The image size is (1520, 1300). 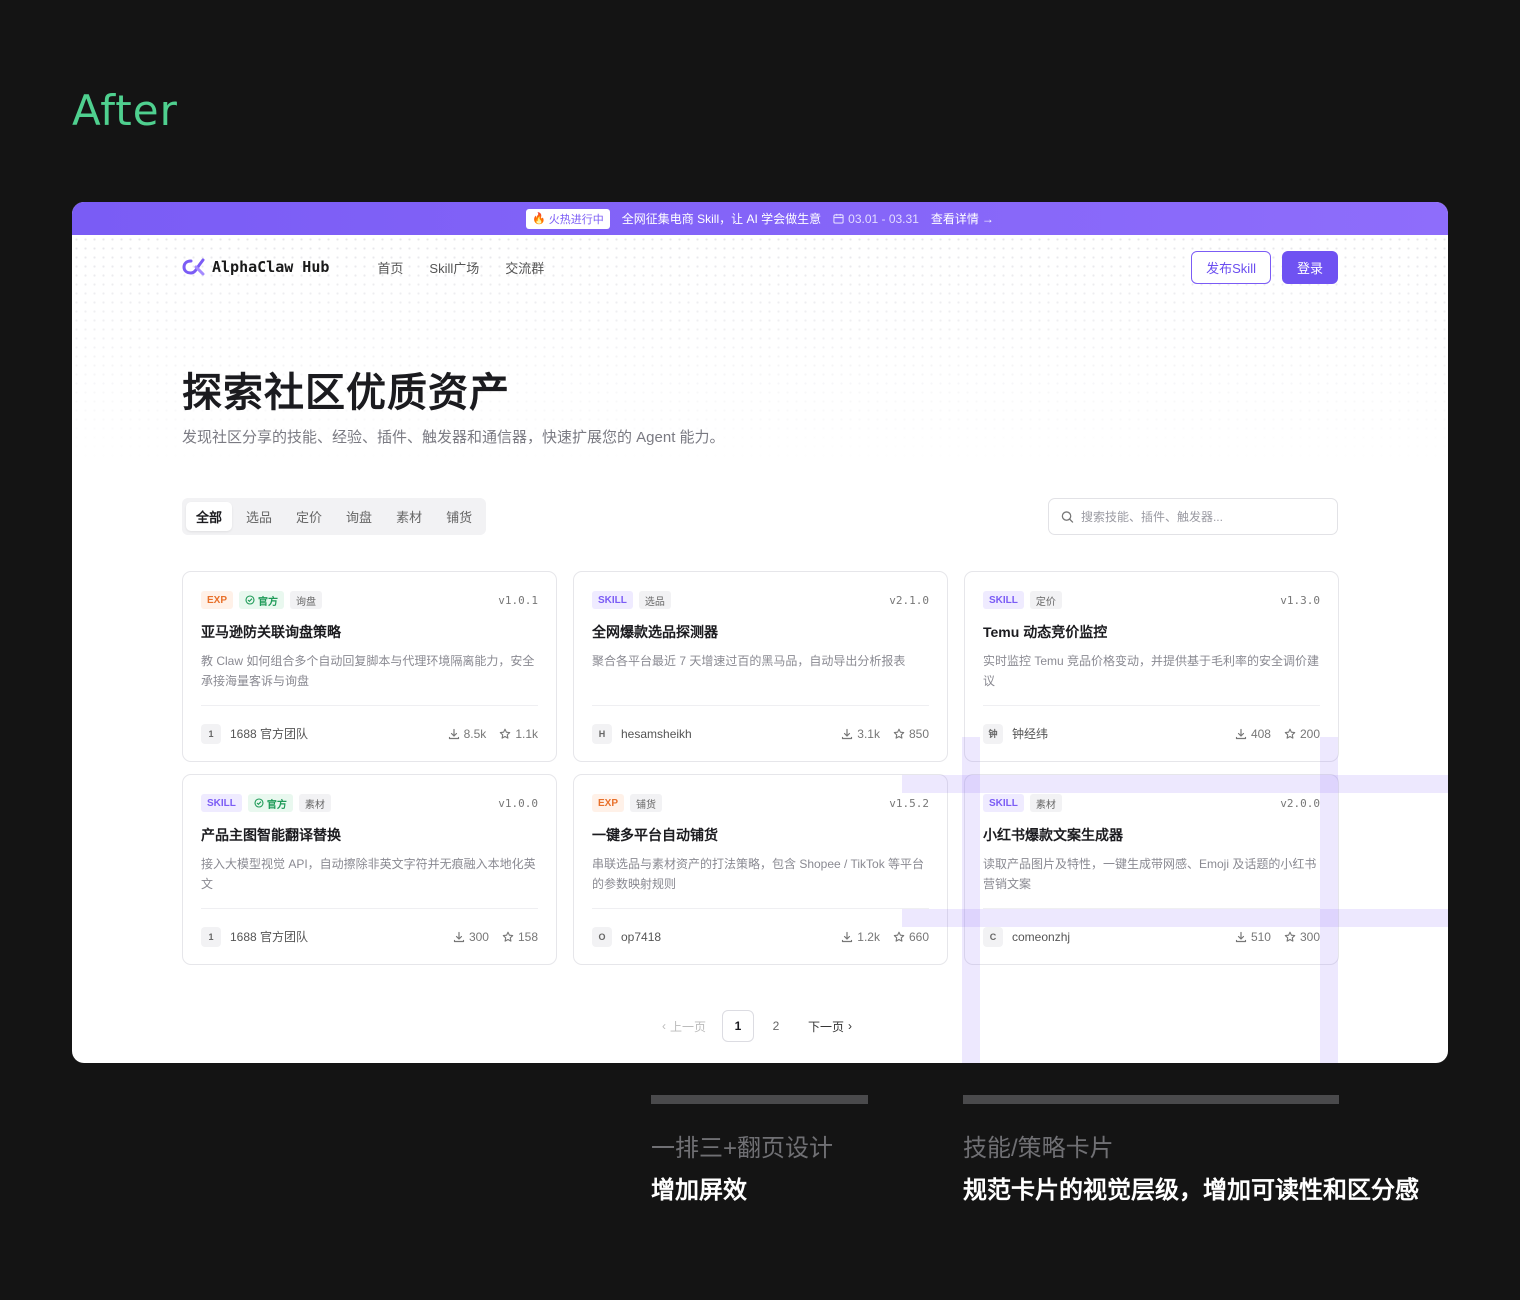 I want to click on category-filter-tabs: 全部 选品 定价 询盘 素材 铺货, so click(x=334, y=516).